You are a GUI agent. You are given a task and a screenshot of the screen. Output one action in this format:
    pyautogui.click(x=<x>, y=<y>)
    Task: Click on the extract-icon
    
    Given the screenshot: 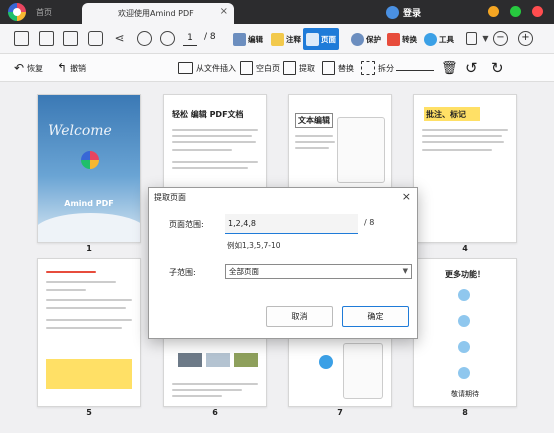 What is the action you would take?
    pyautogui.click(x=289, y=68)
    